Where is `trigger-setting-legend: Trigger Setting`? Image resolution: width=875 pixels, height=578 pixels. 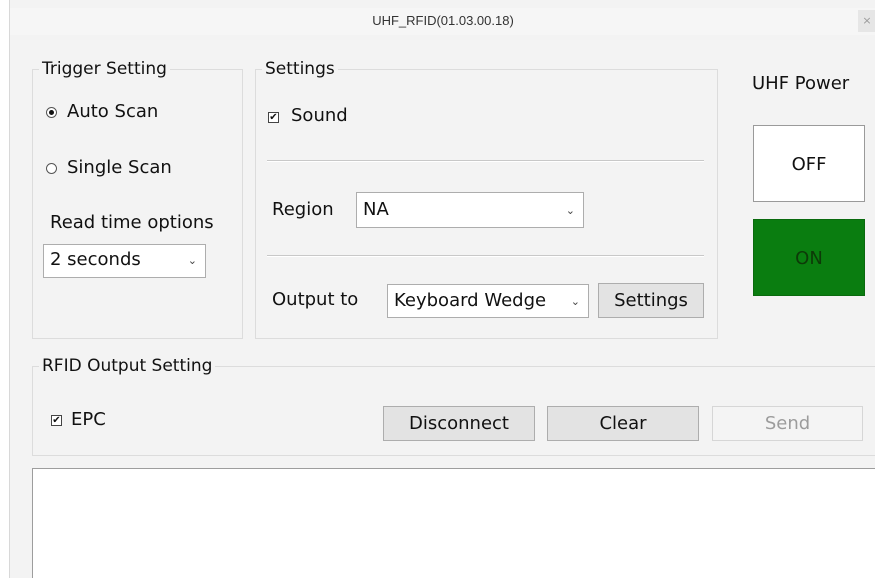
trigger-setting-legend: Trigger Setting is located at coordinates (104, 69).